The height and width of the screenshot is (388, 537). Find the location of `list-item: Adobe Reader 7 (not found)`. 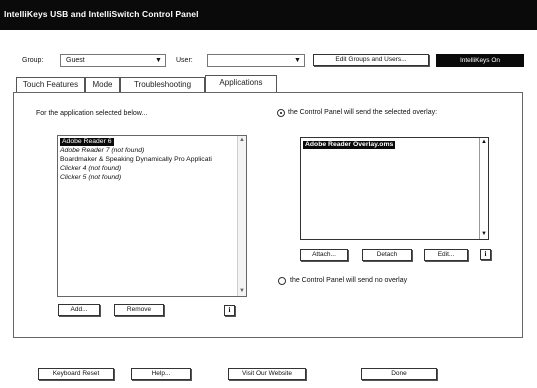

list-item: Adobe Reader 7 (not found) is located at coordinates (102, 151).